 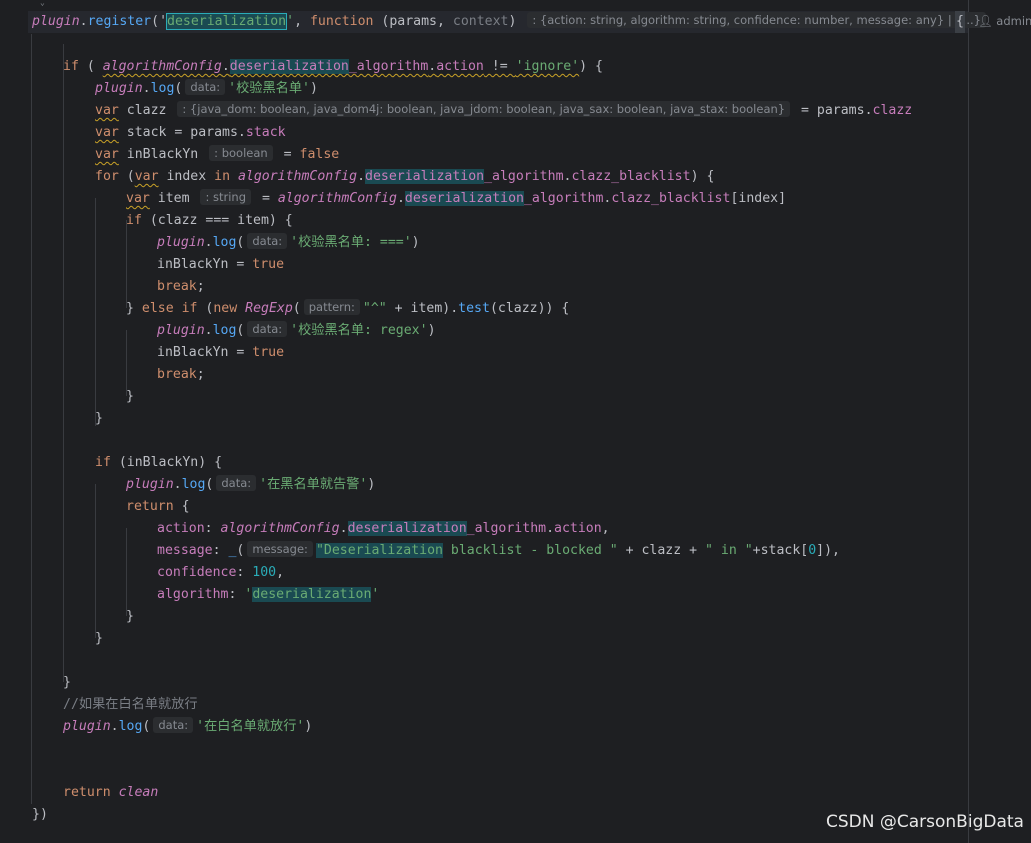 What do you see at coordinates (14, 421) in the screenshot?
I see `editor-gutter` at bounding box center [14, 421].